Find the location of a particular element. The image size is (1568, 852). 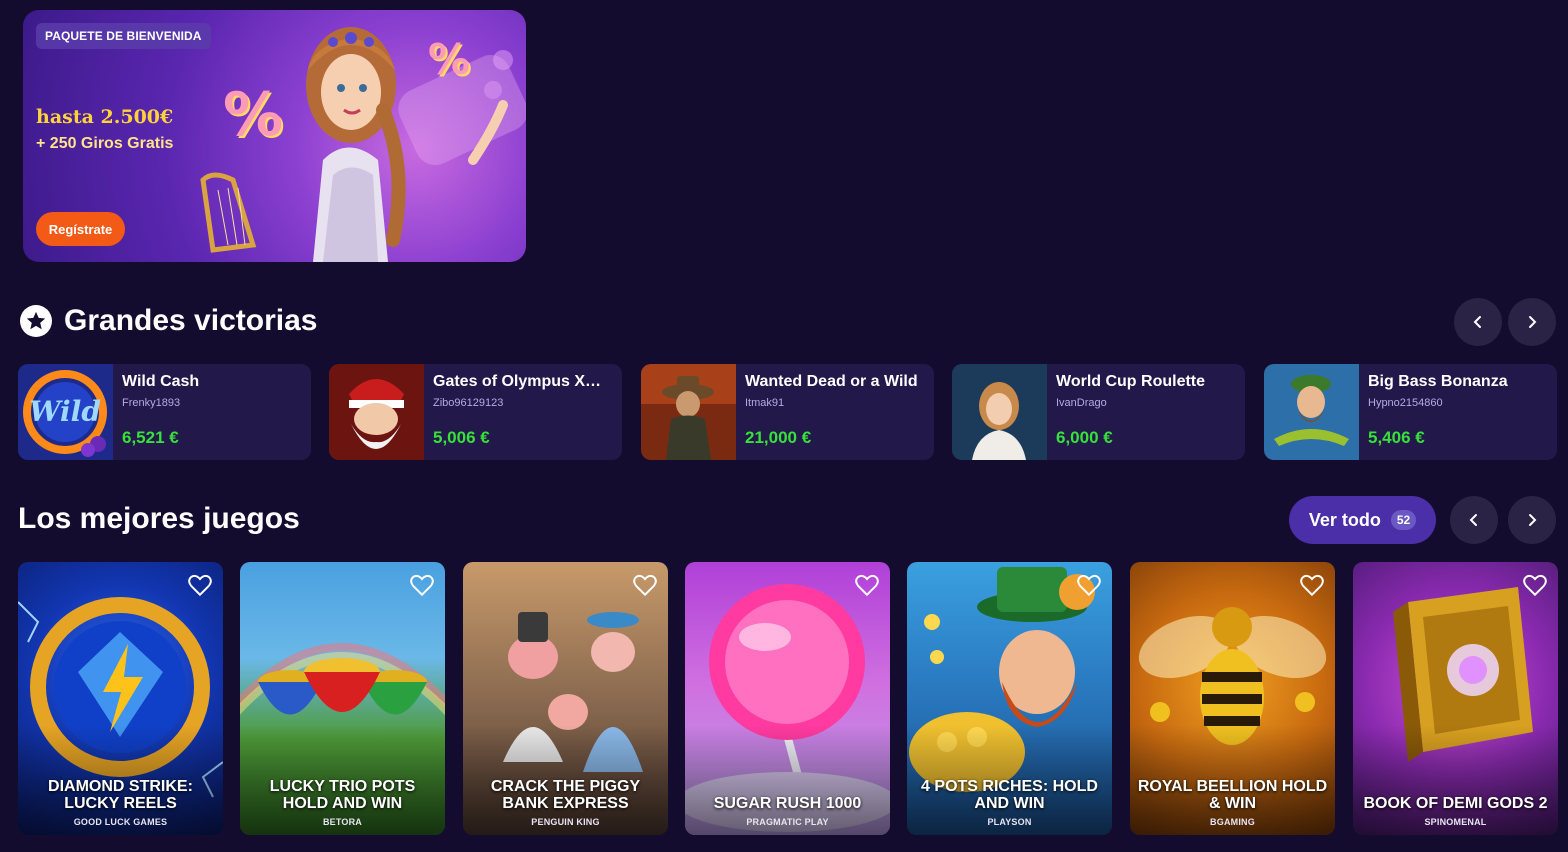

game-tile: SUGAR RUSH 1000 PRAGMATIC PLAY is located at coordinates (787, 698).